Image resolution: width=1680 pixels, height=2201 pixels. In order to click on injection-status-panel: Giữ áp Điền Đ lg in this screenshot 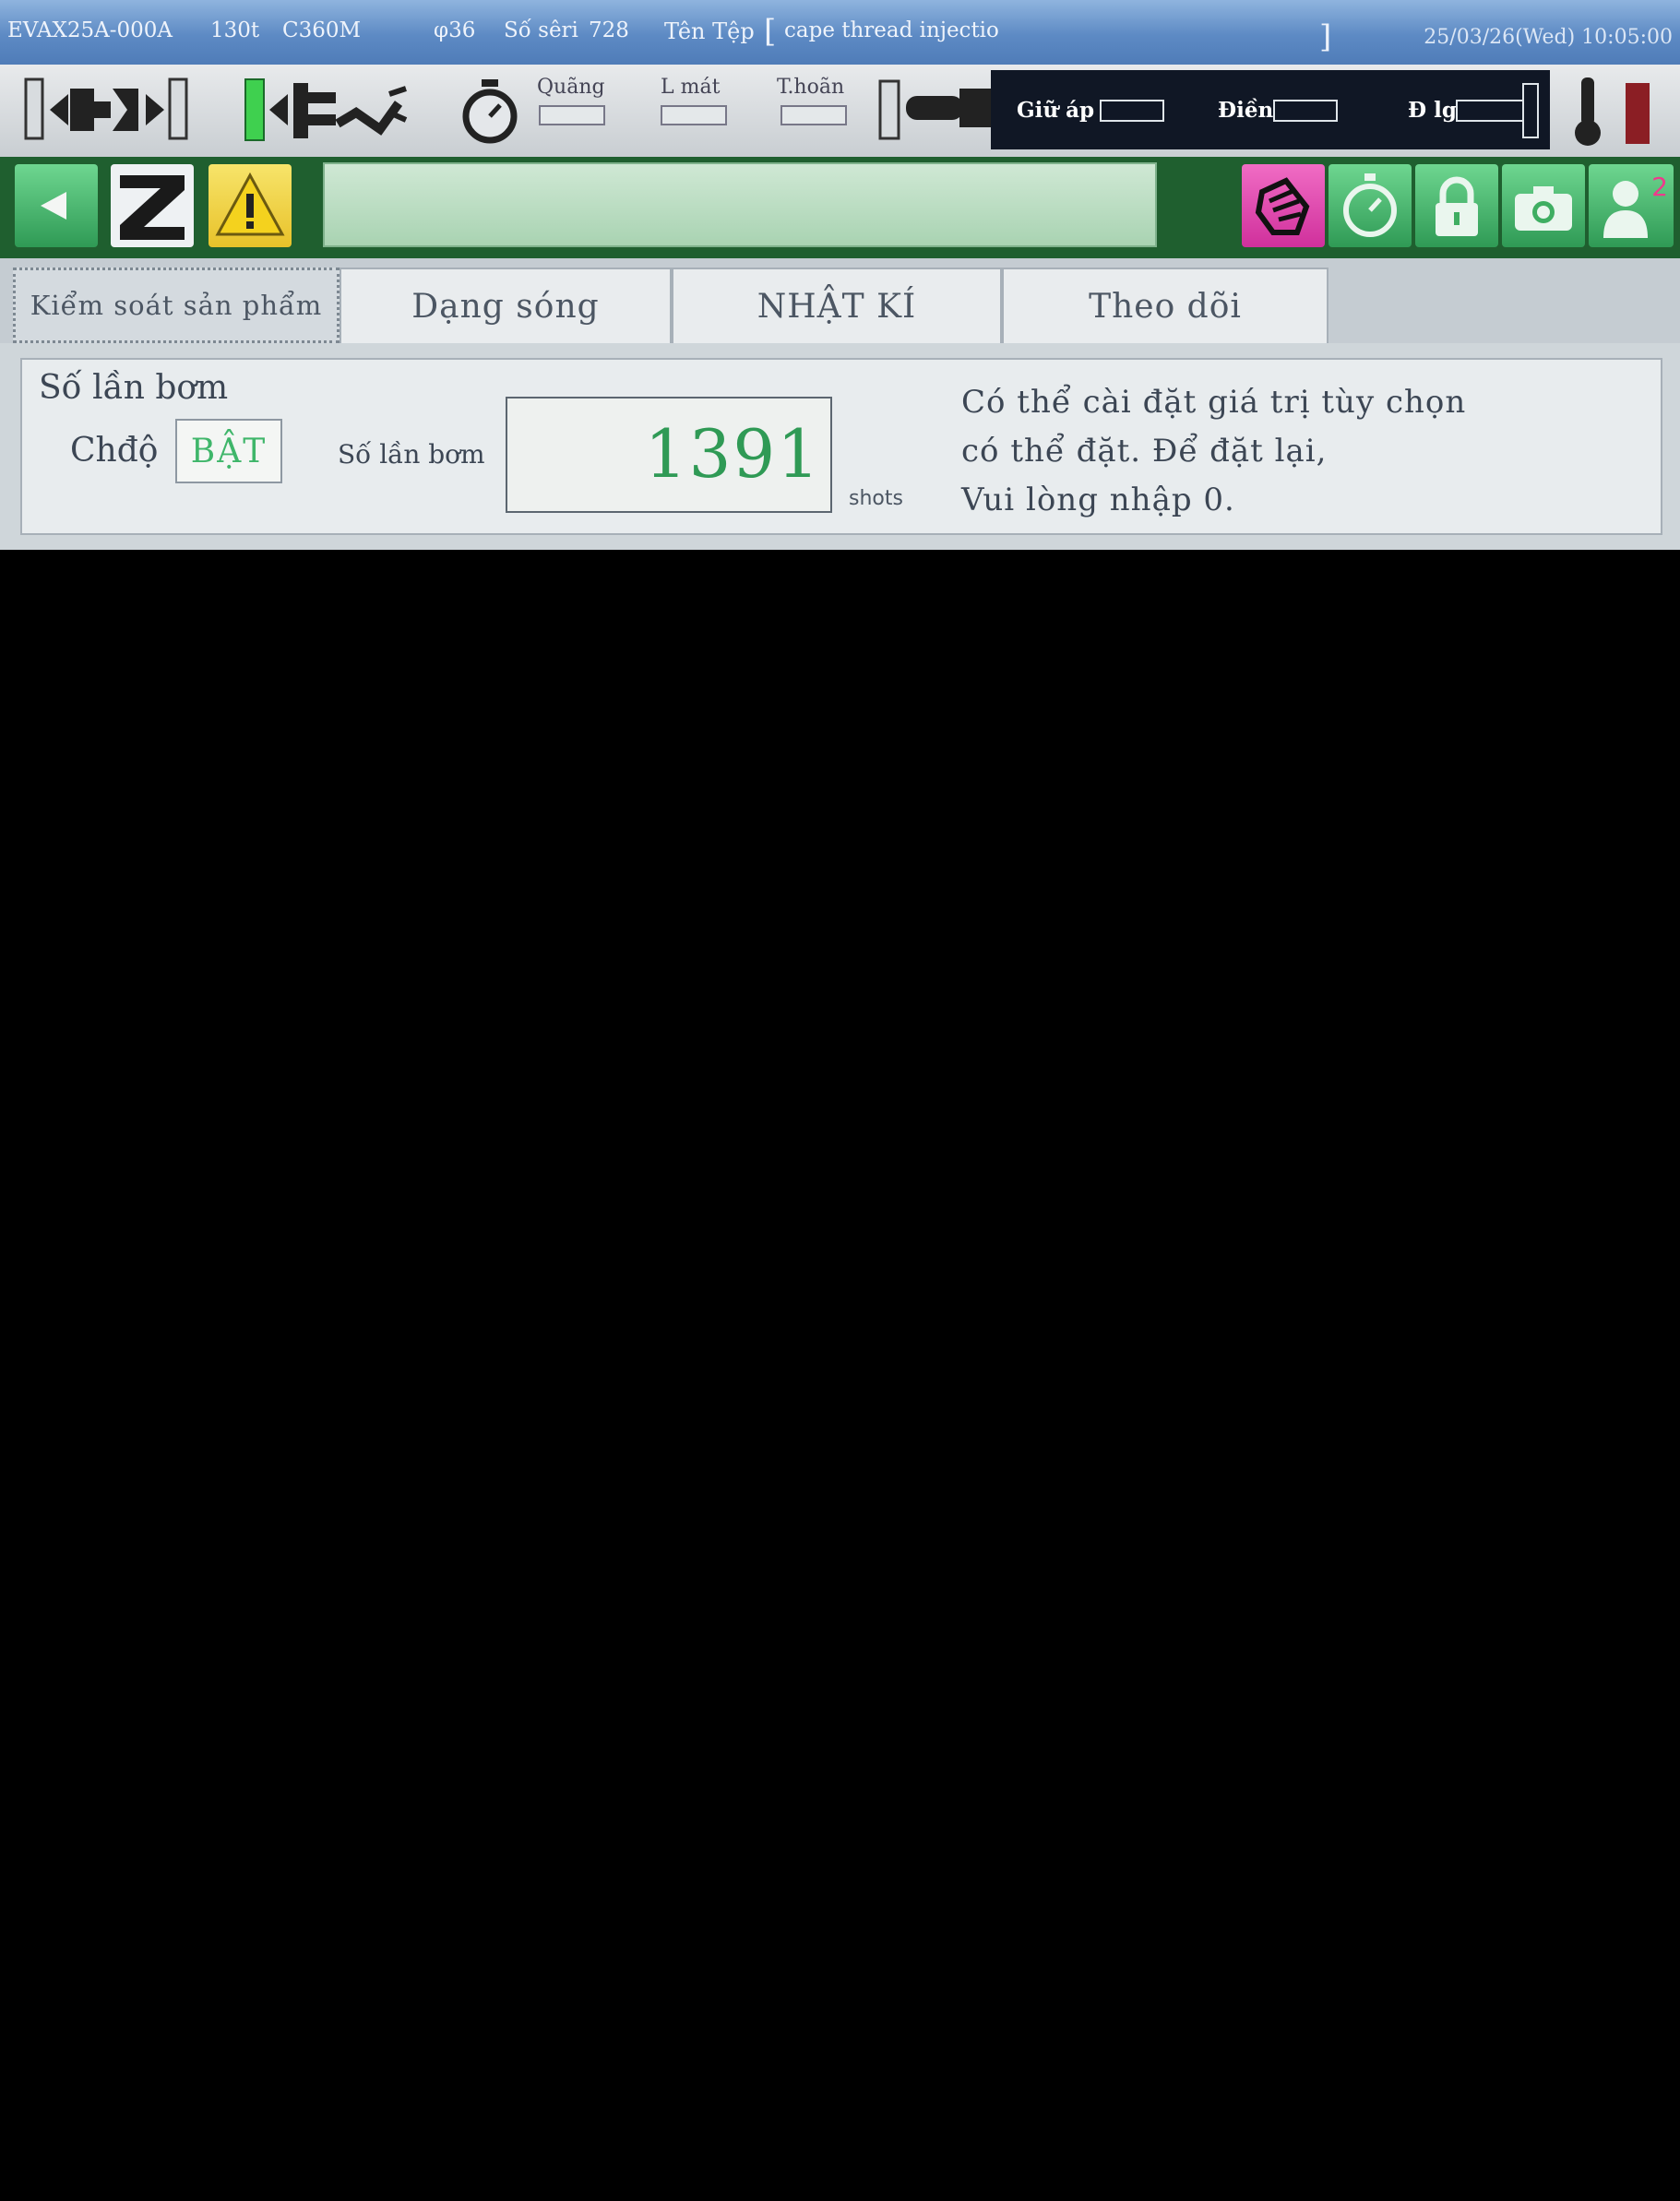, I will do `click(1270, 109)`.